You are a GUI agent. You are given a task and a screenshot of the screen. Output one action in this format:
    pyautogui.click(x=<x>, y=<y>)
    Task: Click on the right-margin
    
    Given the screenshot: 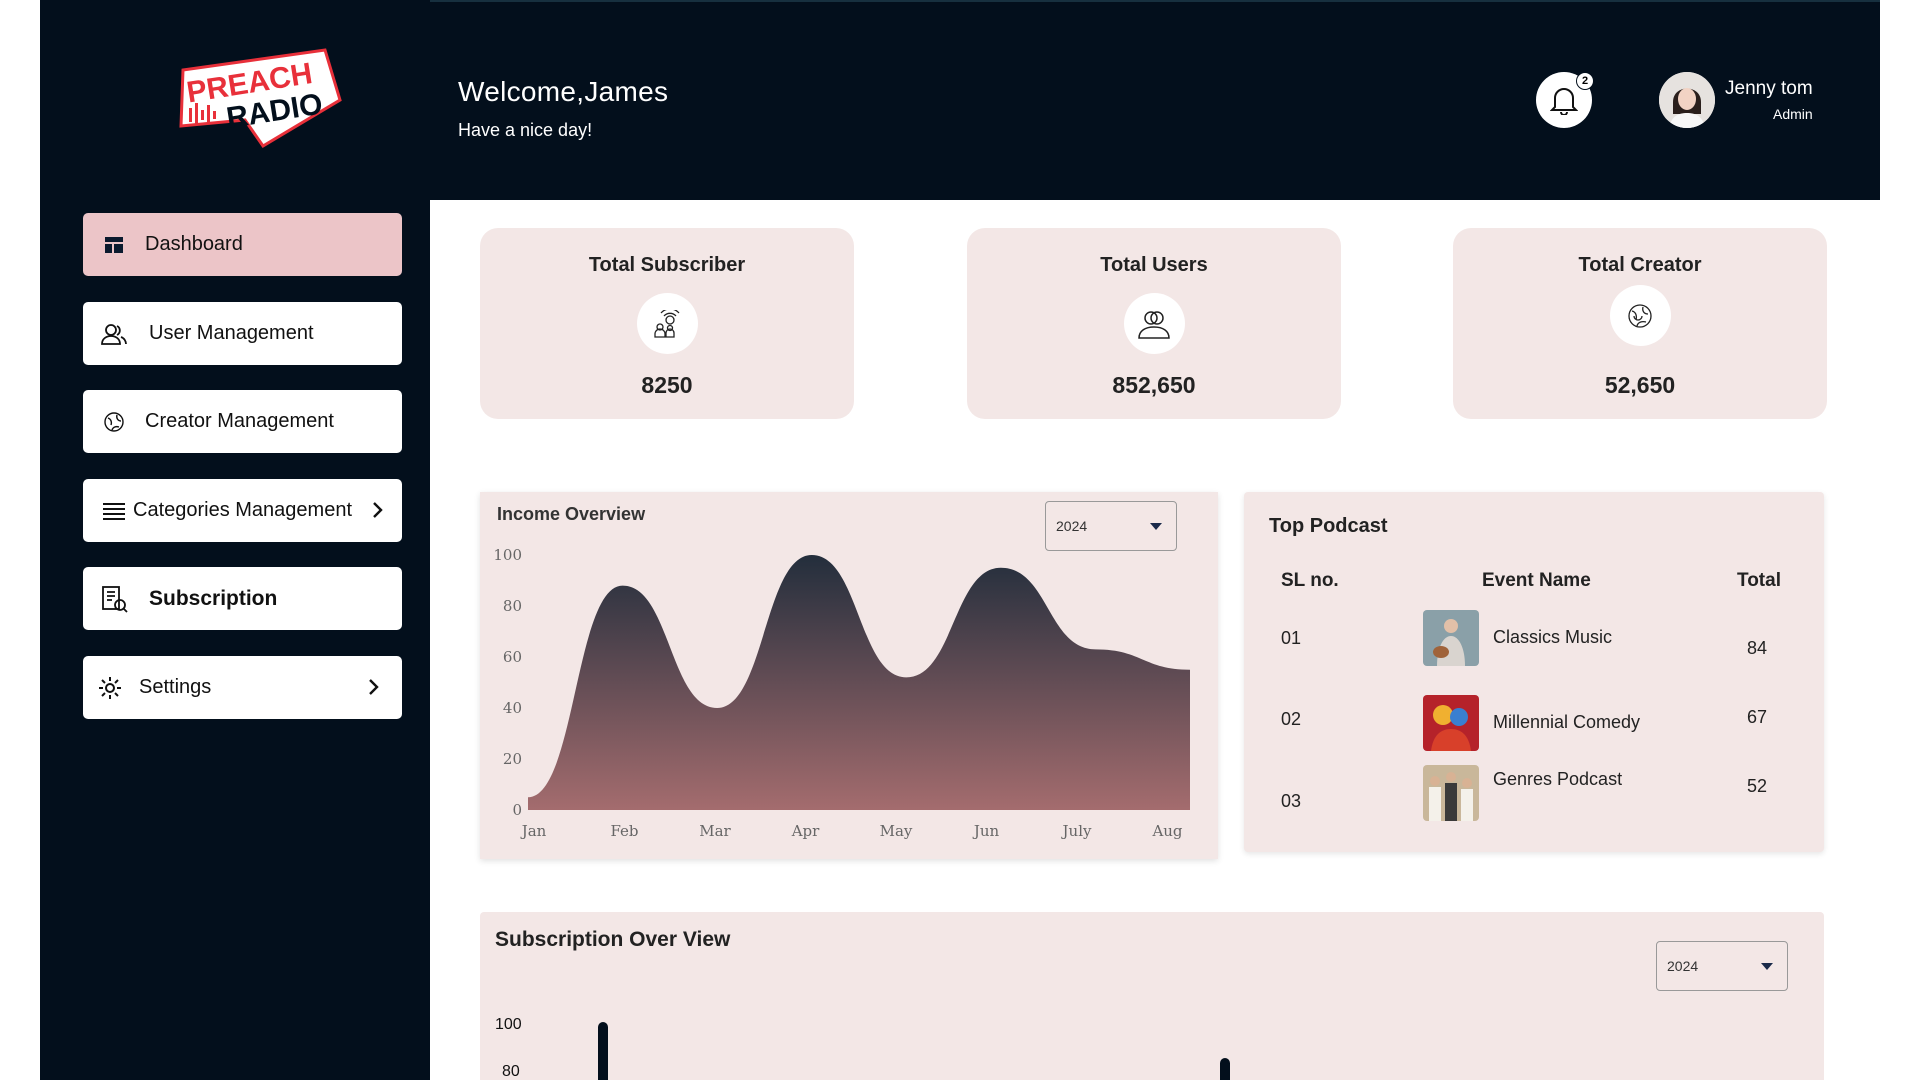 What is the action you would take?
    pyautogui.click(x=1900, y=540)
    